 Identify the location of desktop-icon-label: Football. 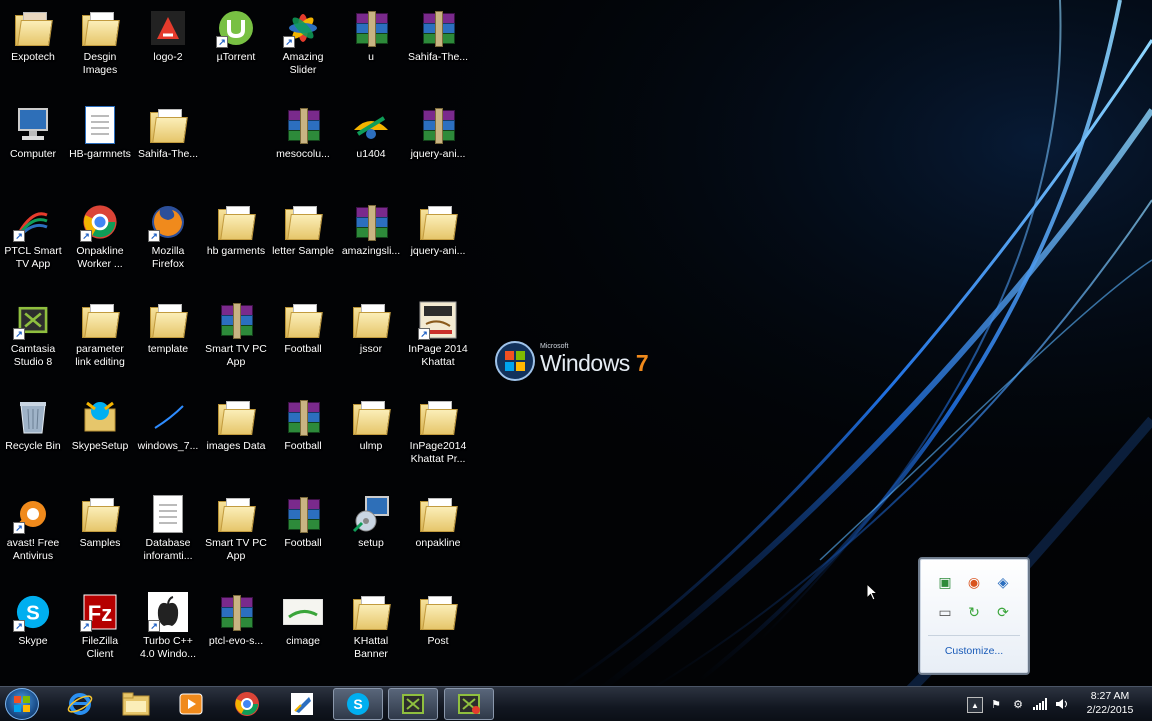
(303, 349).